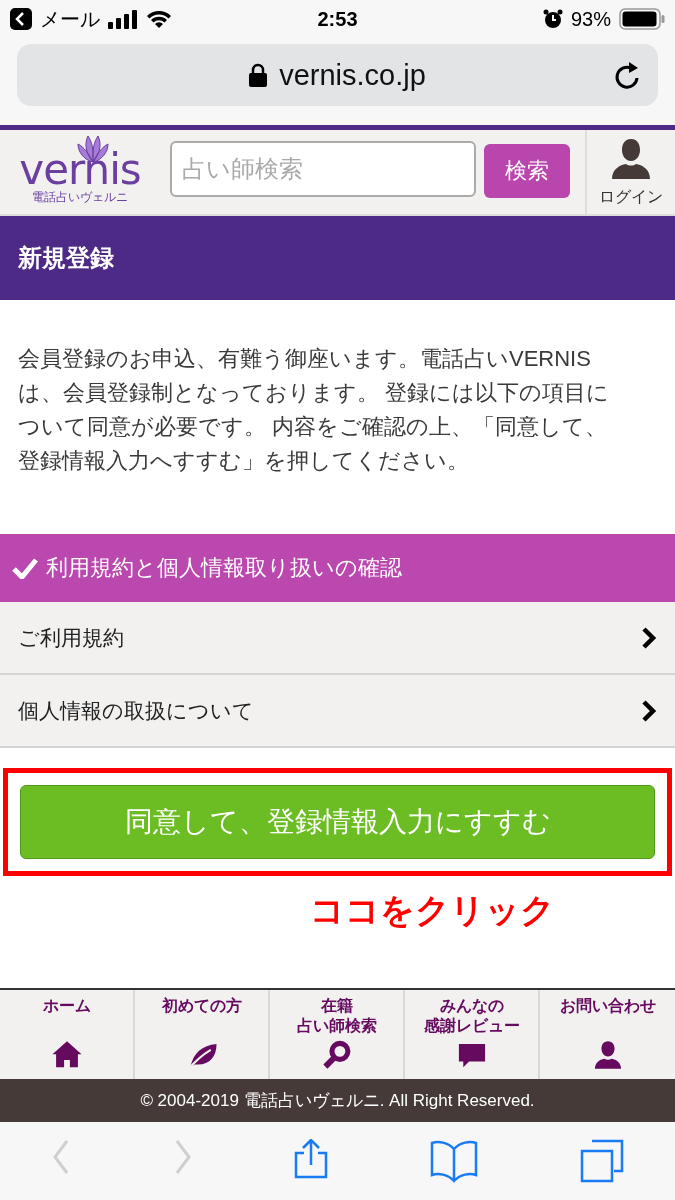  I want to click on tabs-icon, so click(602, 1161).